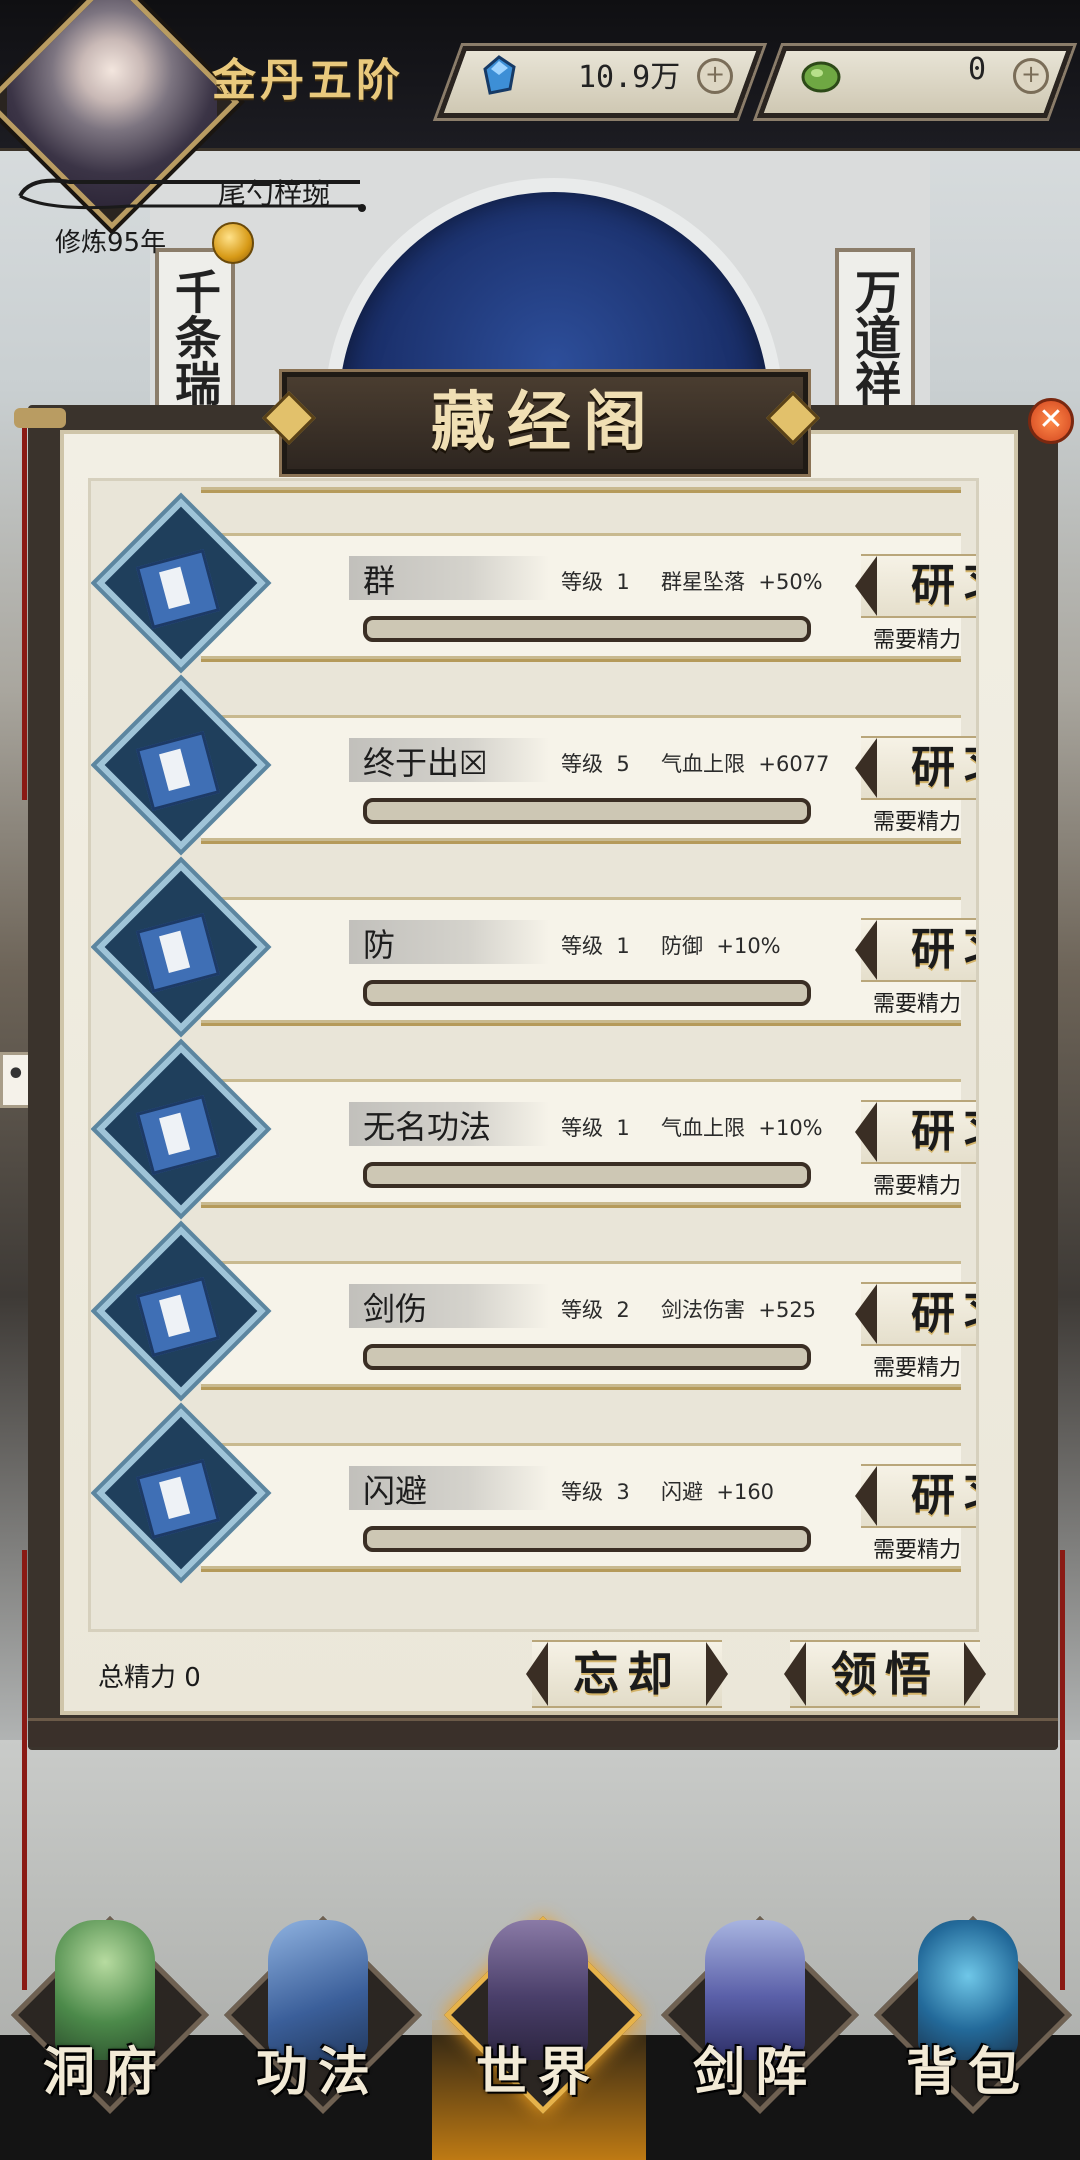 The height and width of the screenshot is (2160, 1080). I want to click on skill-effect: 防御 +10%, so click(721, 945).